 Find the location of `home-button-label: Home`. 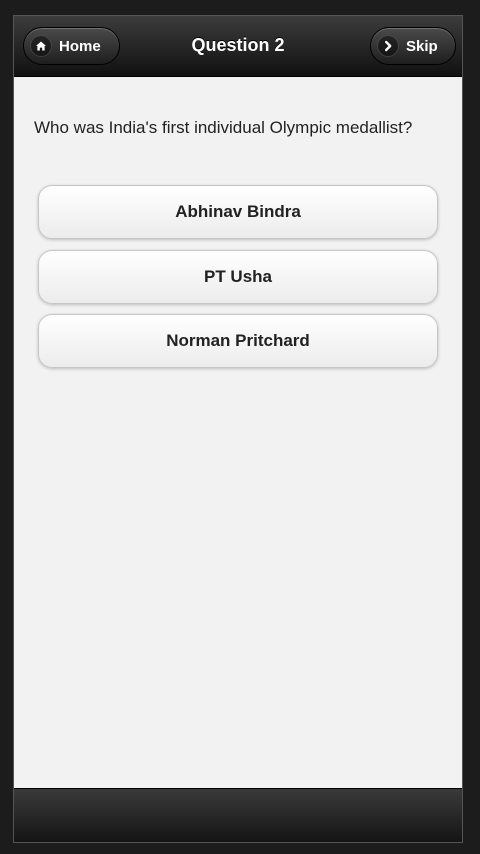

home-button-label: Home is located at coordinates (80, 46).